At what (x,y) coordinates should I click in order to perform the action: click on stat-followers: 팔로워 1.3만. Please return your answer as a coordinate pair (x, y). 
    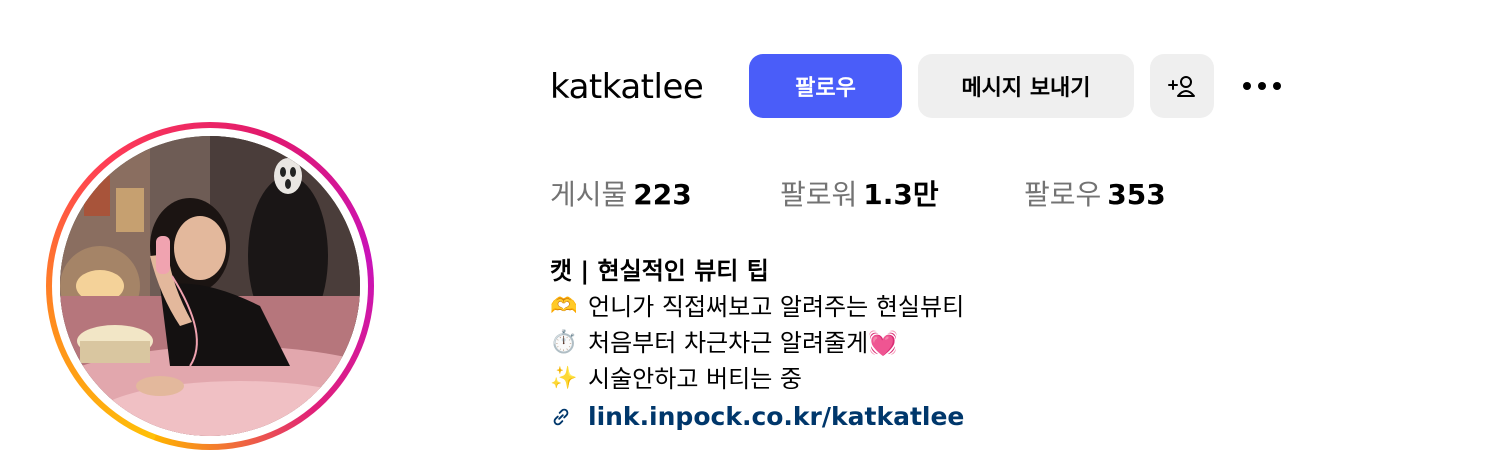
    Looking at the image, I should click on (859, 195).